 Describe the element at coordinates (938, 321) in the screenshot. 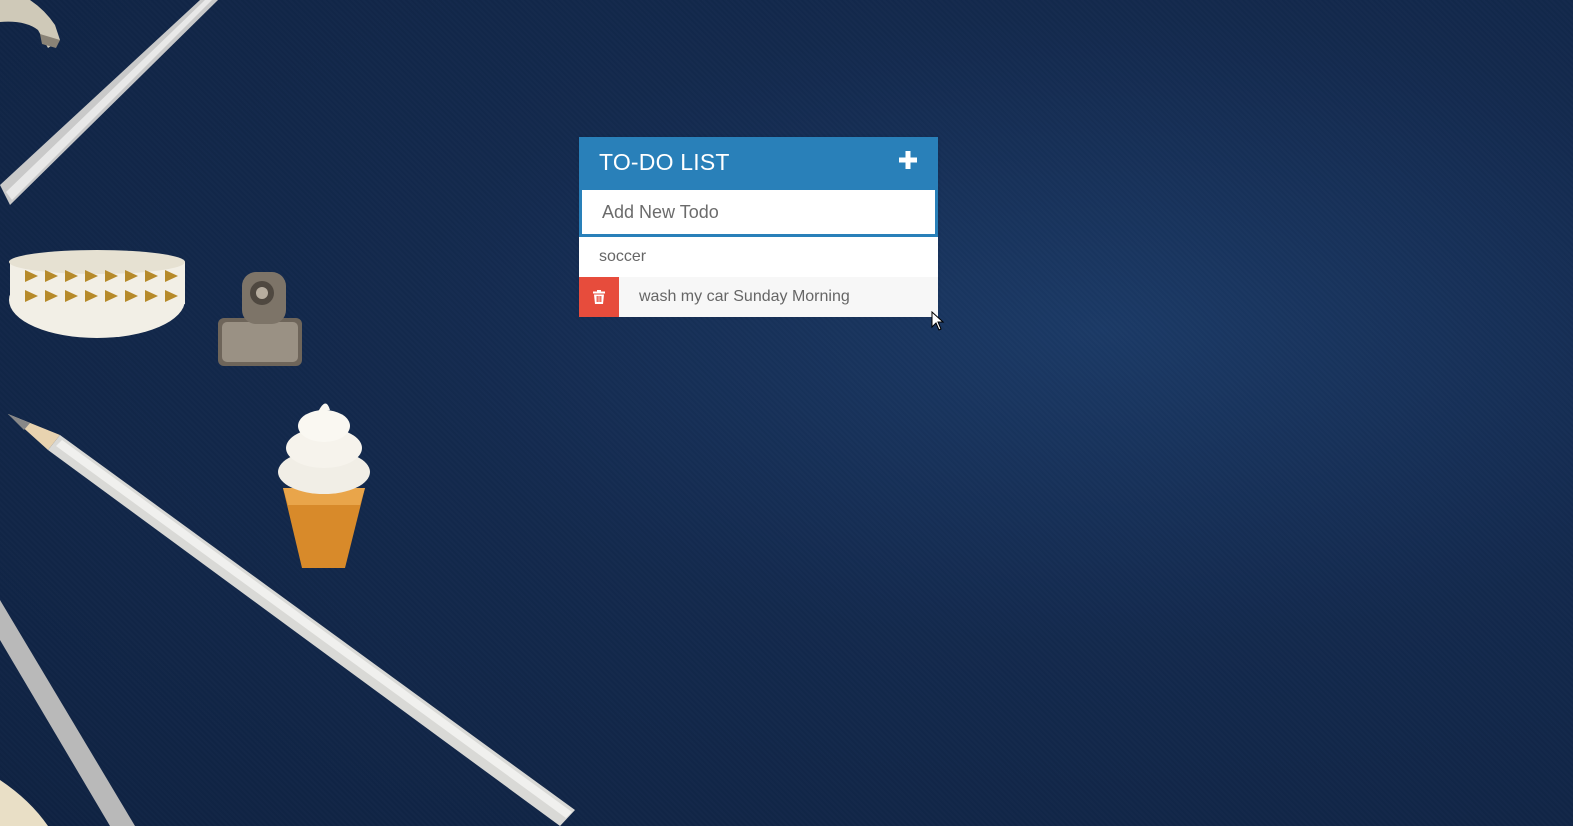

I see `mouse-cursor-icon` at that location.